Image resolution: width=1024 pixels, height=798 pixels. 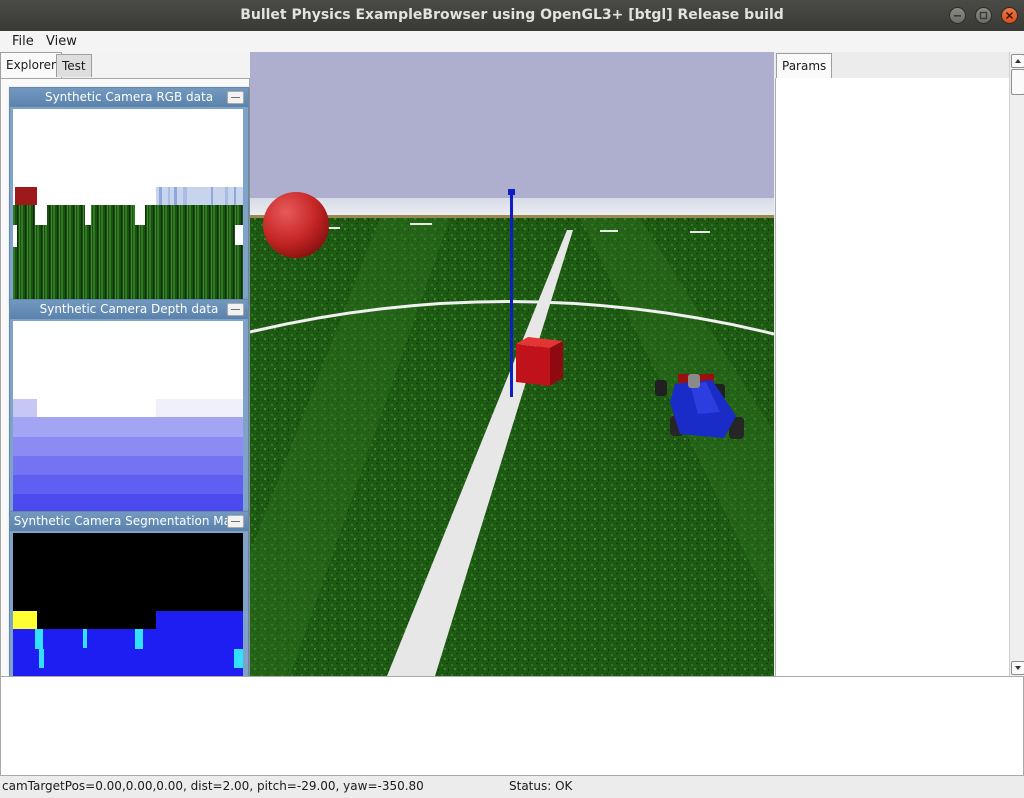 I want to click on tab-params: Params, so click(x=804, y=66).